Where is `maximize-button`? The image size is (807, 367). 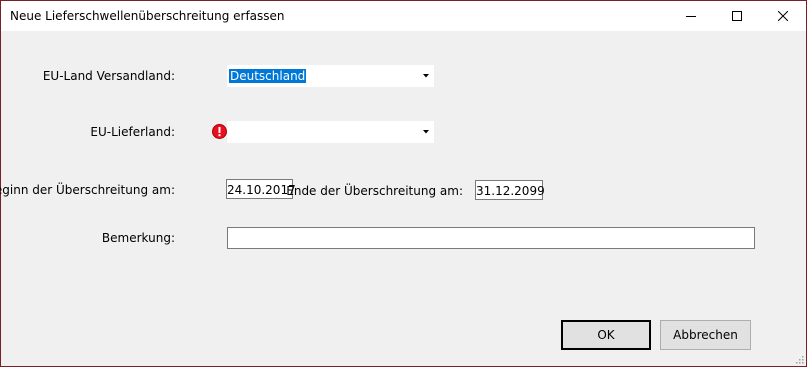
maximize-button is located at coordinates (737, 16).